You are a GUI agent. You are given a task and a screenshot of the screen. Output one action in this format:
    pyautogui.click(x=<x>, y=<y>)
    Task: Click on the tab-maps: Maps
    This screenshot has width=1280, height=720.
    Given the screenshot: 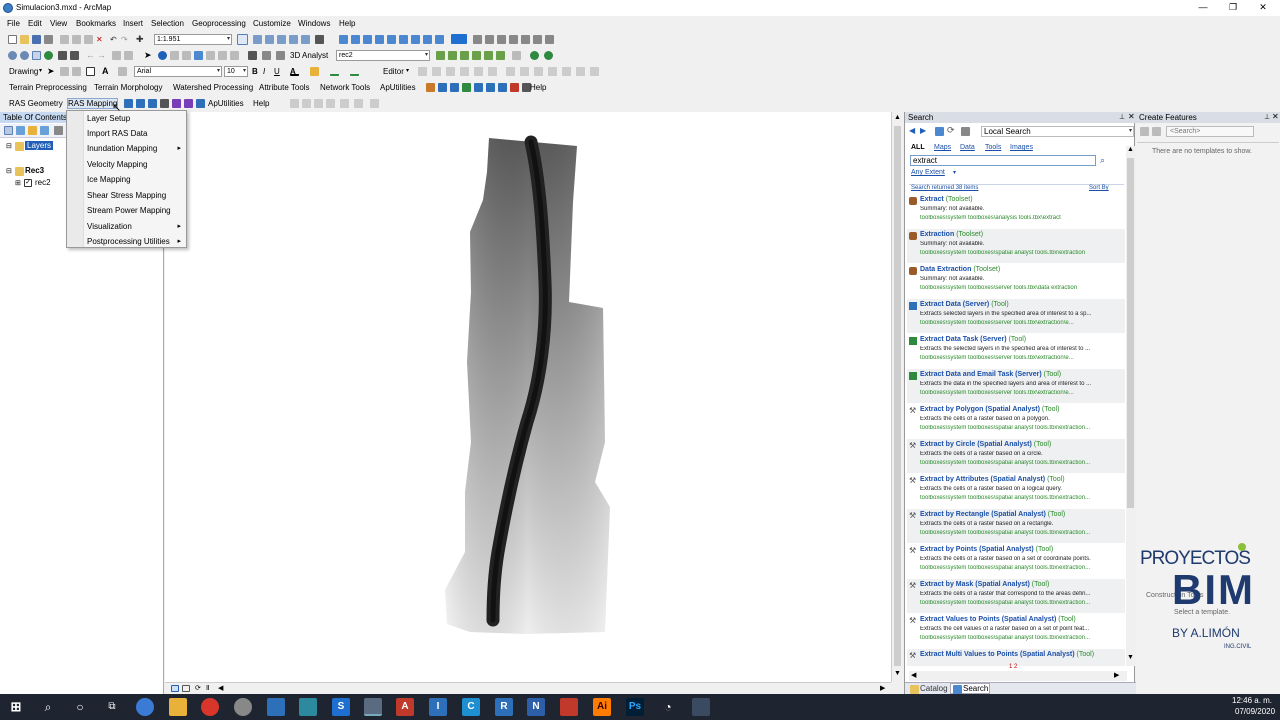 What is the action you would take?
    pyautogui.click(x=942, y=147)
    